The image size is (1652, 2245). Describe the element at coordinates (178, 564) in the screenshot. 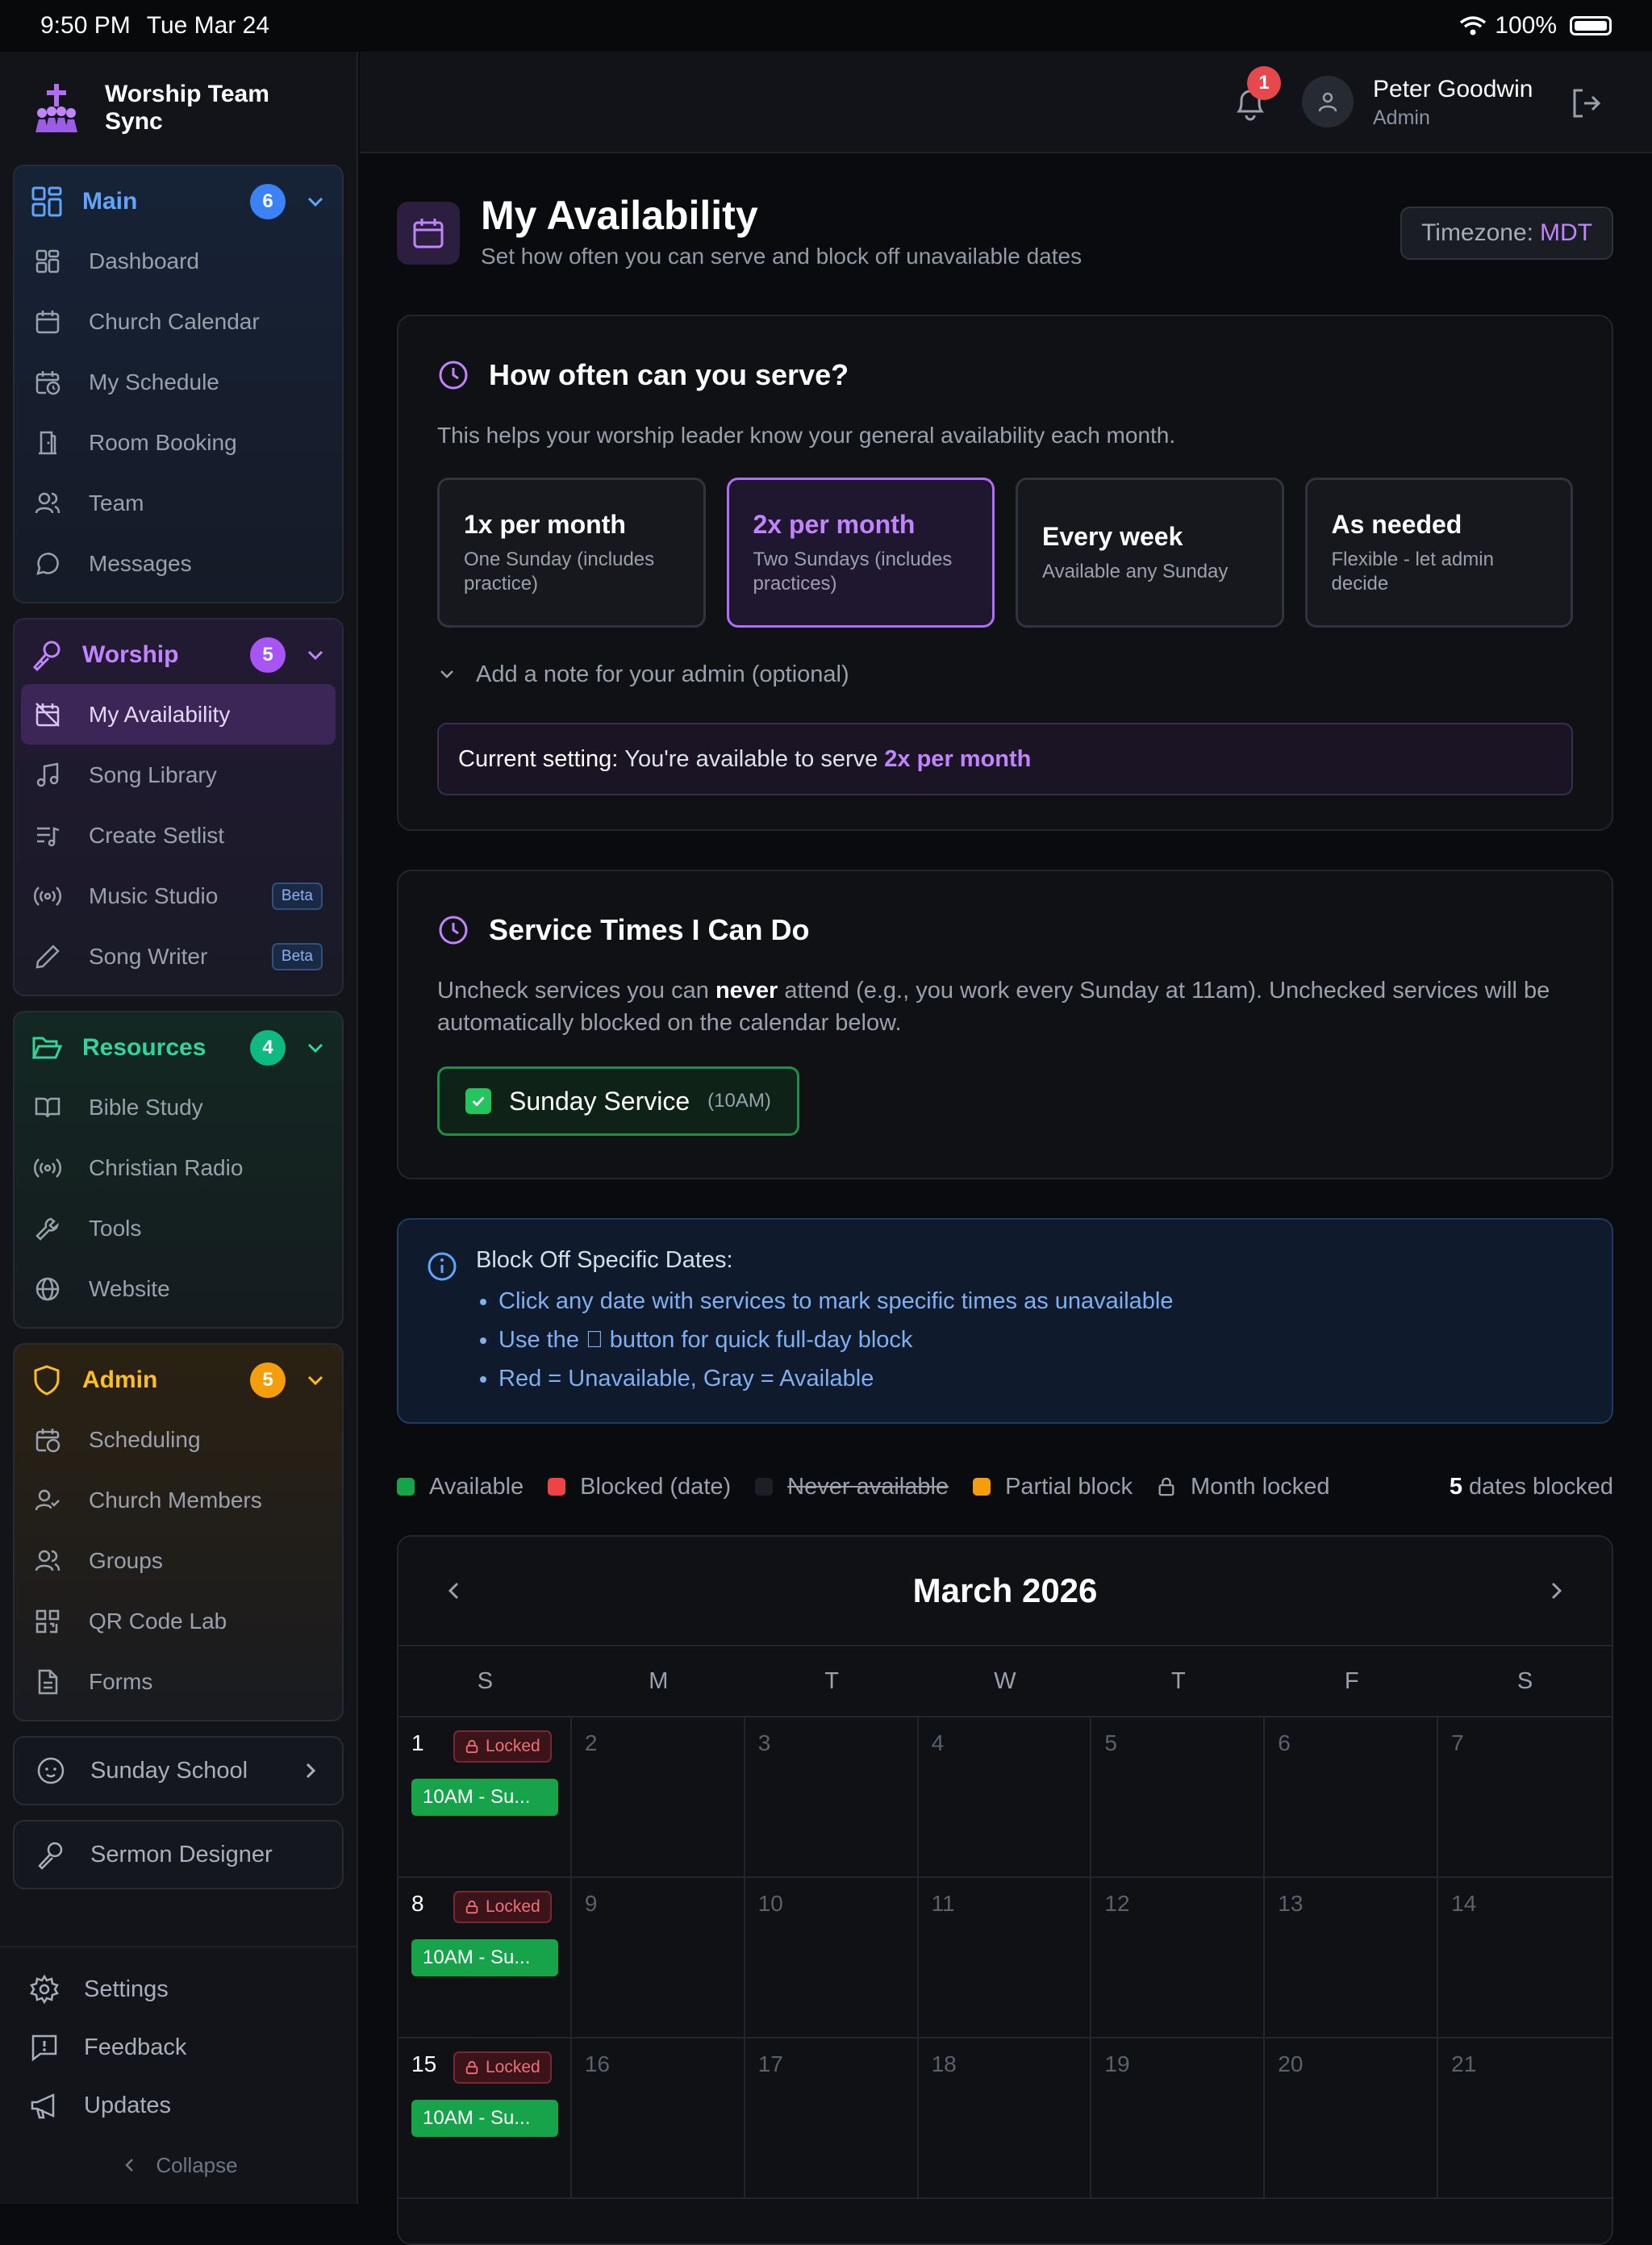

I see `sidebar-item-messages: Messages` at that location.